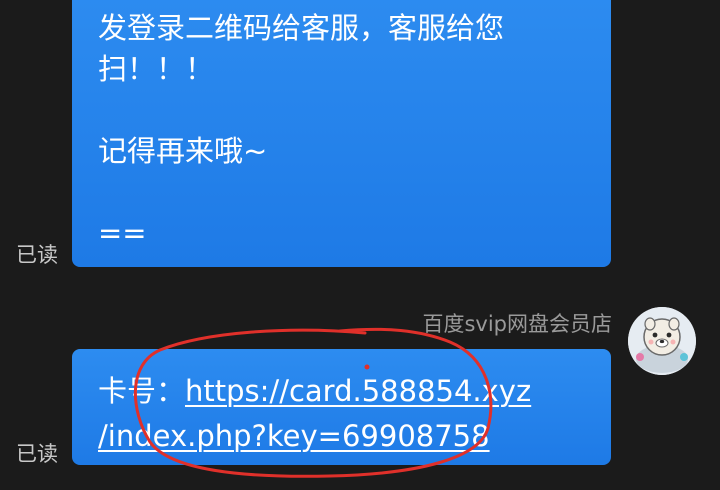 The image size is (720, 490). I want to click on message-line: 发登录二维码给客服，客服给您, so click(301, 28).